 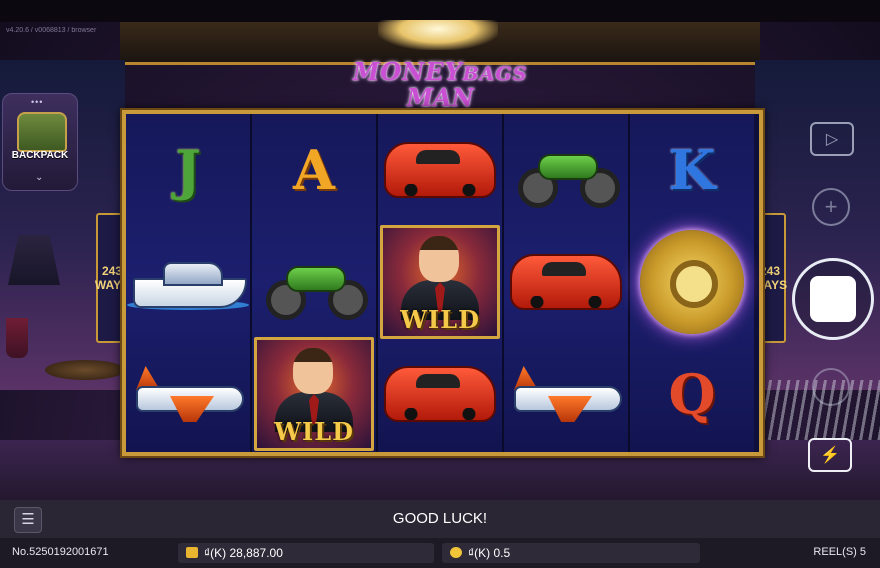 I want to click on reel-2: A WILD, so click(x=315, y=283).